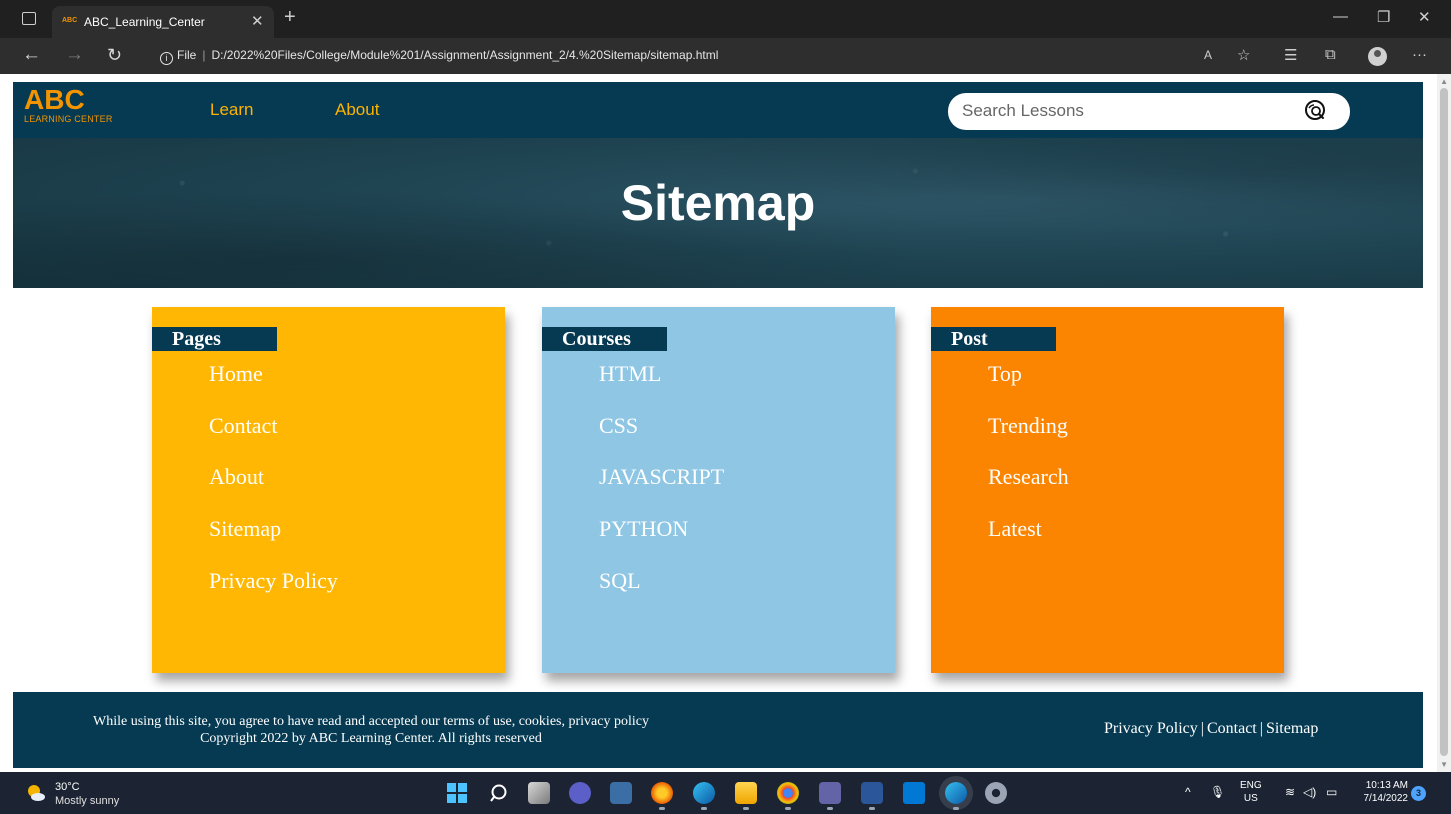  What do you see at coordinates (1127, 111) in the screenshot?
I see `search-input` at bounding box center [1127, 111].